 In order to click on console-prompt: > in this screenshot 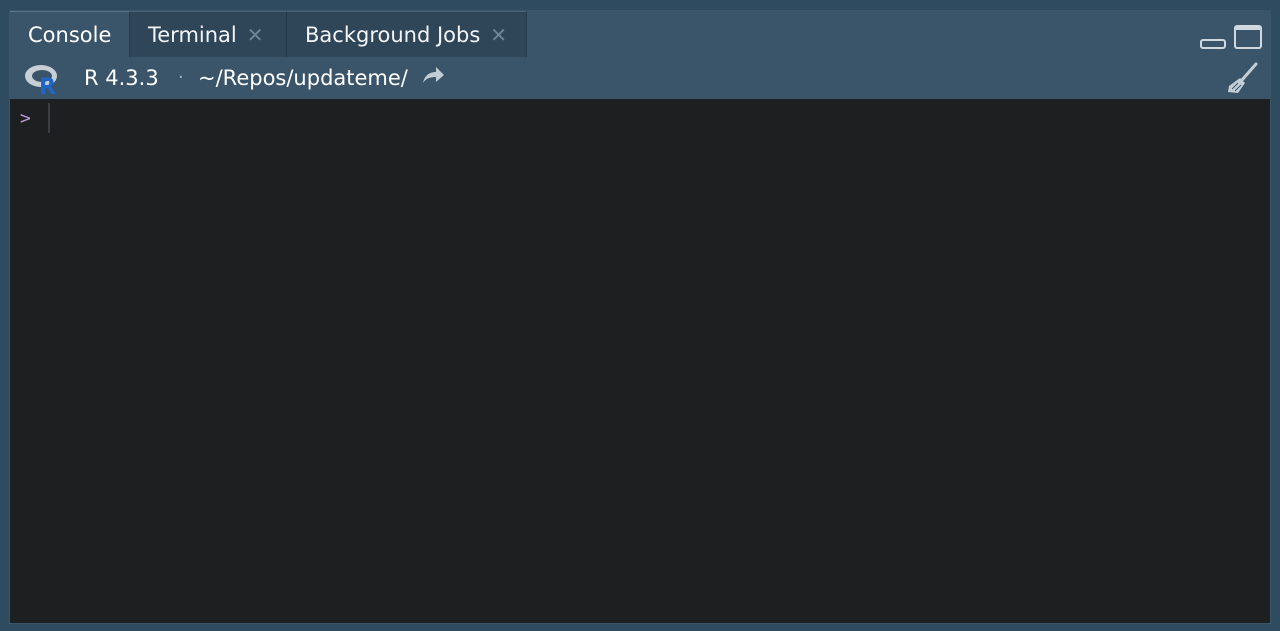, I will do `click(25, 118)`.